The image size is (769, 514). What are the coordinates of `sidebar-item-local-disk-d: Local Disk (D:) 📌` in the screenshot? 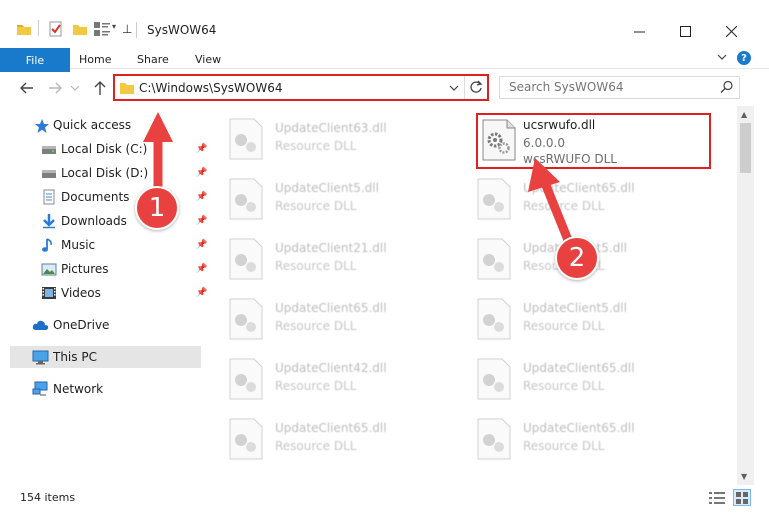 It's located at (108, 173).